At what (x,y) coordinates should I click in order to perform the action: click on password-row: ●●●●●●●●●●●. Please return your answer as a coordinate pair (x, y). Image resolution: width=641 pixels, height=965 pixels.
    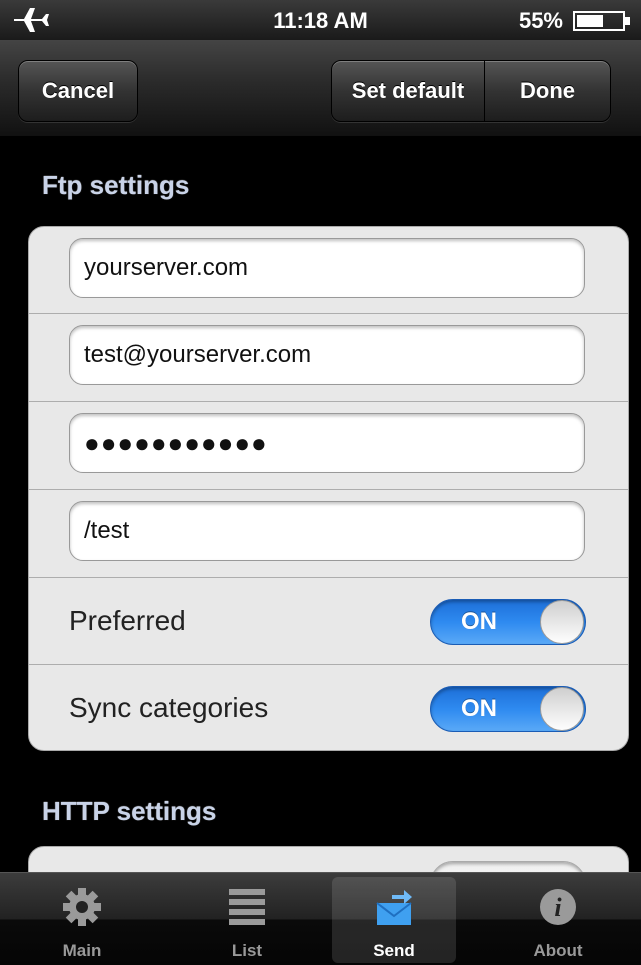
    Looking at the image, I should click on (328, 444).